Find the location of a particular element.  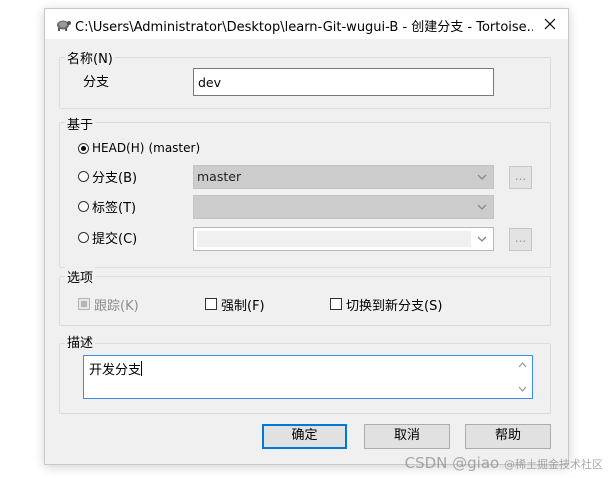

commit-input-area is located at coordinates (334, 239).